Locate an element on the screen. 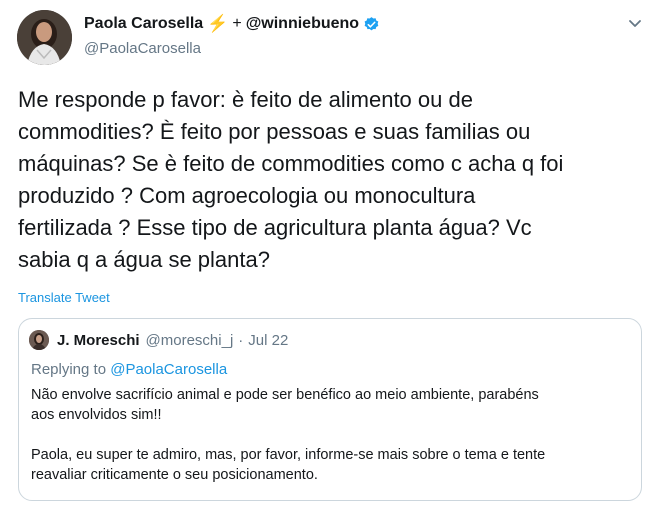  quoted-author-name: J. Moreschi is located at coordinates (98, 340).